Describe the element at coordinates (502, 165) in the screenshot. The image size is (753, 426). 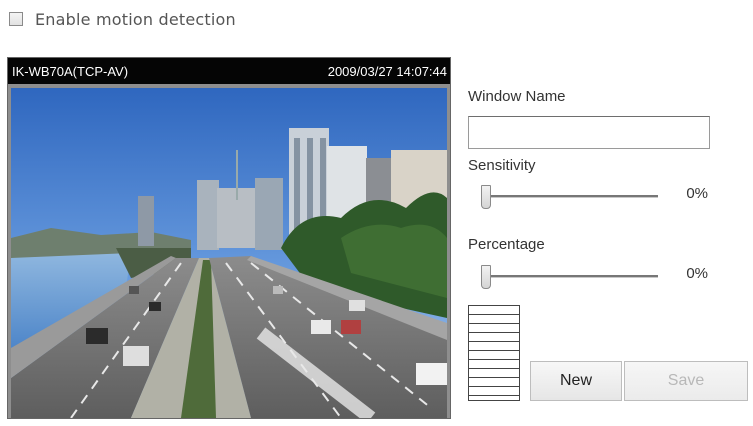
I see `sensitivity-label: Sensitivity` at that location.